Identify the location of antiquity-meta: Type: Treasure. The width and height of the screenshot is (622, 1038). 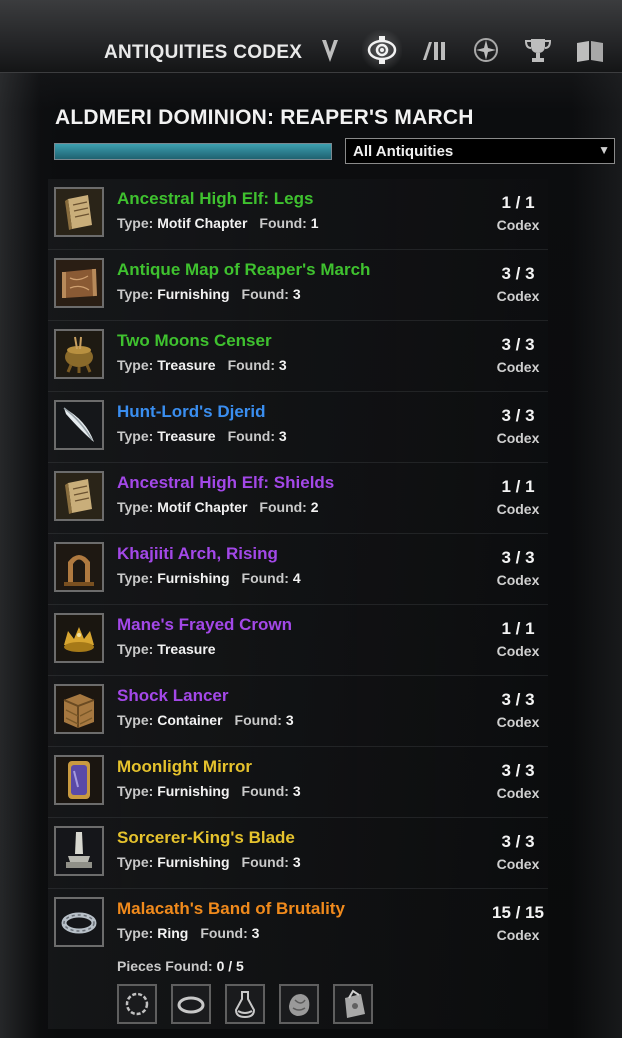
(166, 649).